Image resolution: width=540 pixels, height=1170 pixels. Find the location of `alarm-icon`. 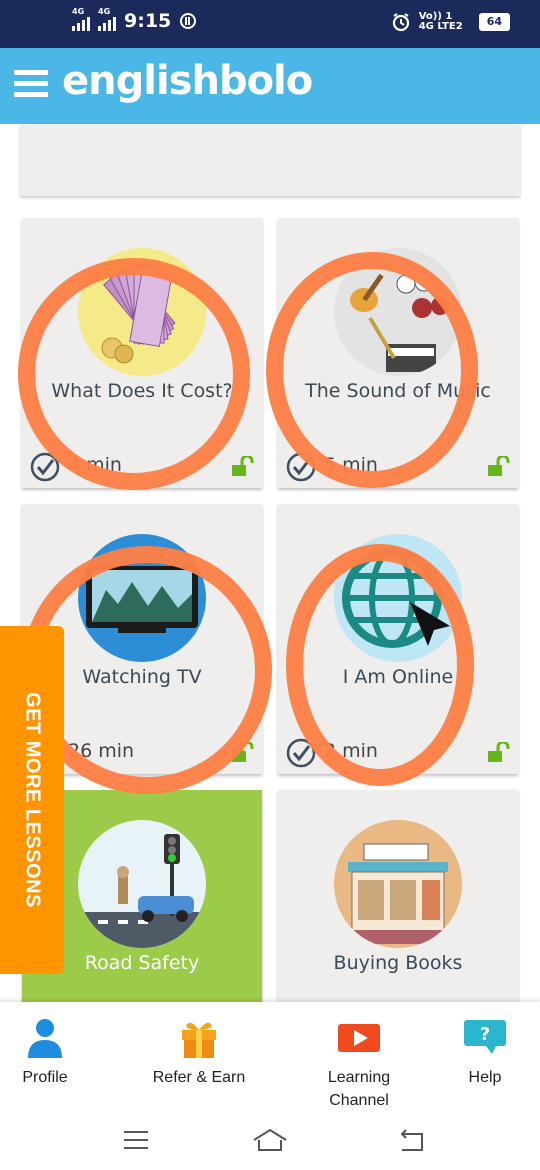

alarm-icon is located at coordinates (400, 22).